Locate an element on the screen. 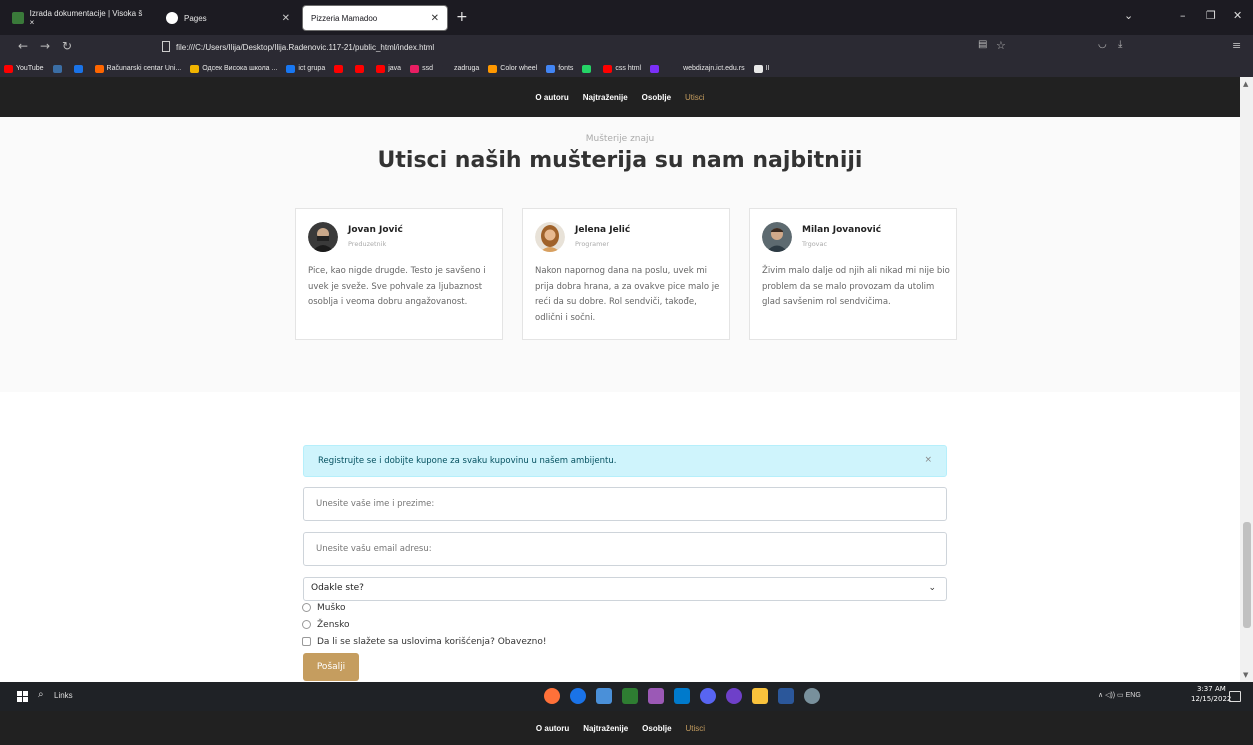 The image size is (1253, 745). bookmark-label: YouTube is located at coordinates (30, 68).